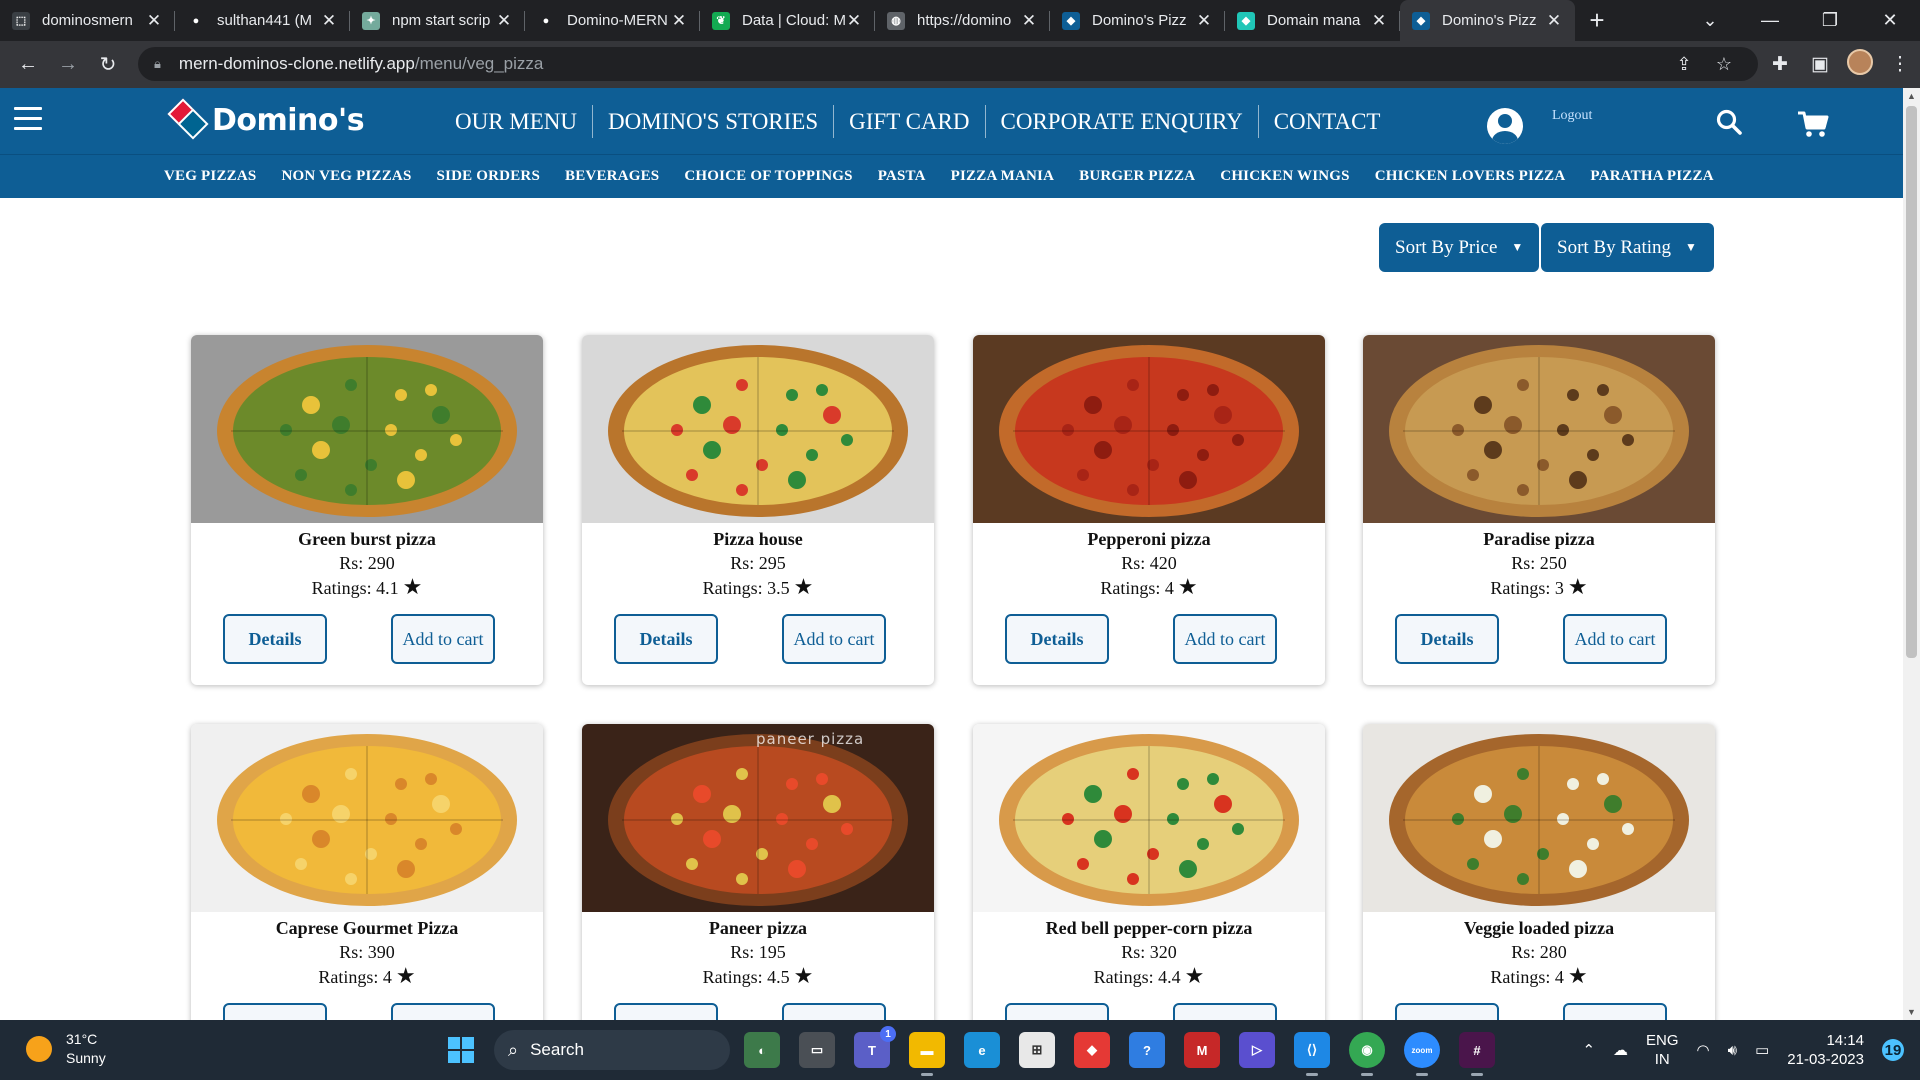  What do you see at coordinates (1459, 247) in the screenshot?
I see `sort-by-price-dropdown: Sort By Price ▼` at bounding box center [1459, 247].